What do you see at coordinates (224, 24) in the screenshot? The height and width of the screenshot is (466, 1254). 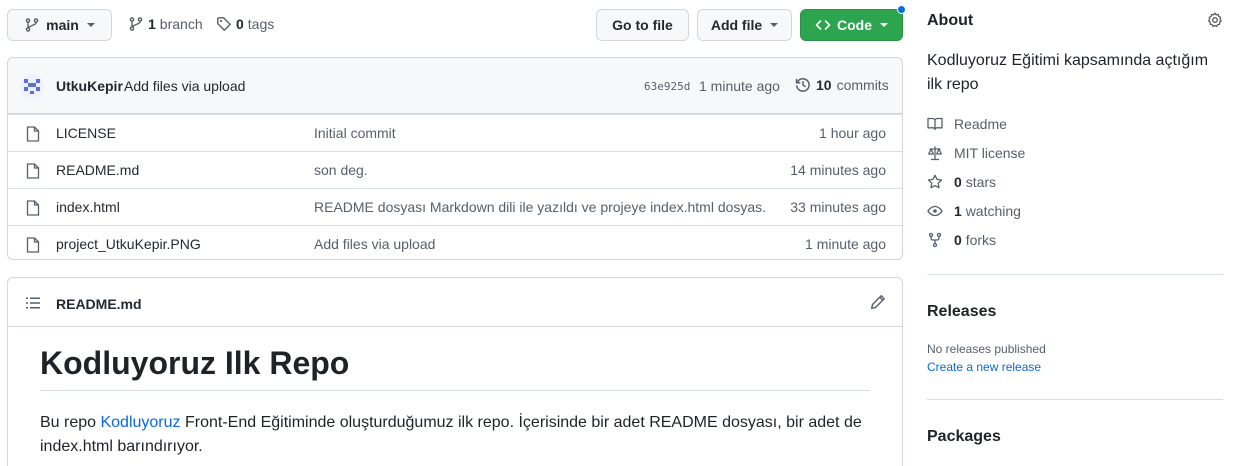 I see `tag-icon` at bounding box center [224, 24].